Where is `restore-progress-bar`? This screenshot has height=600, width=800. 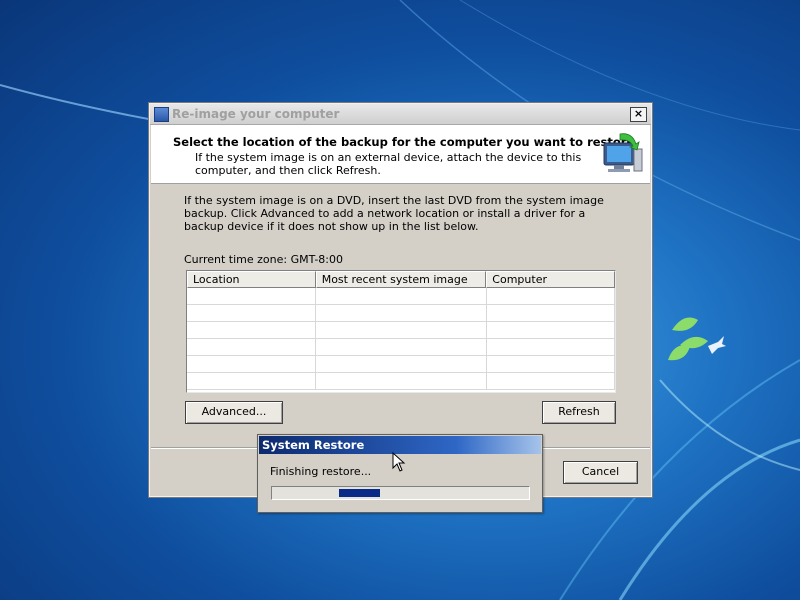
restore-progress-bar is located at coordinates (400, 493).